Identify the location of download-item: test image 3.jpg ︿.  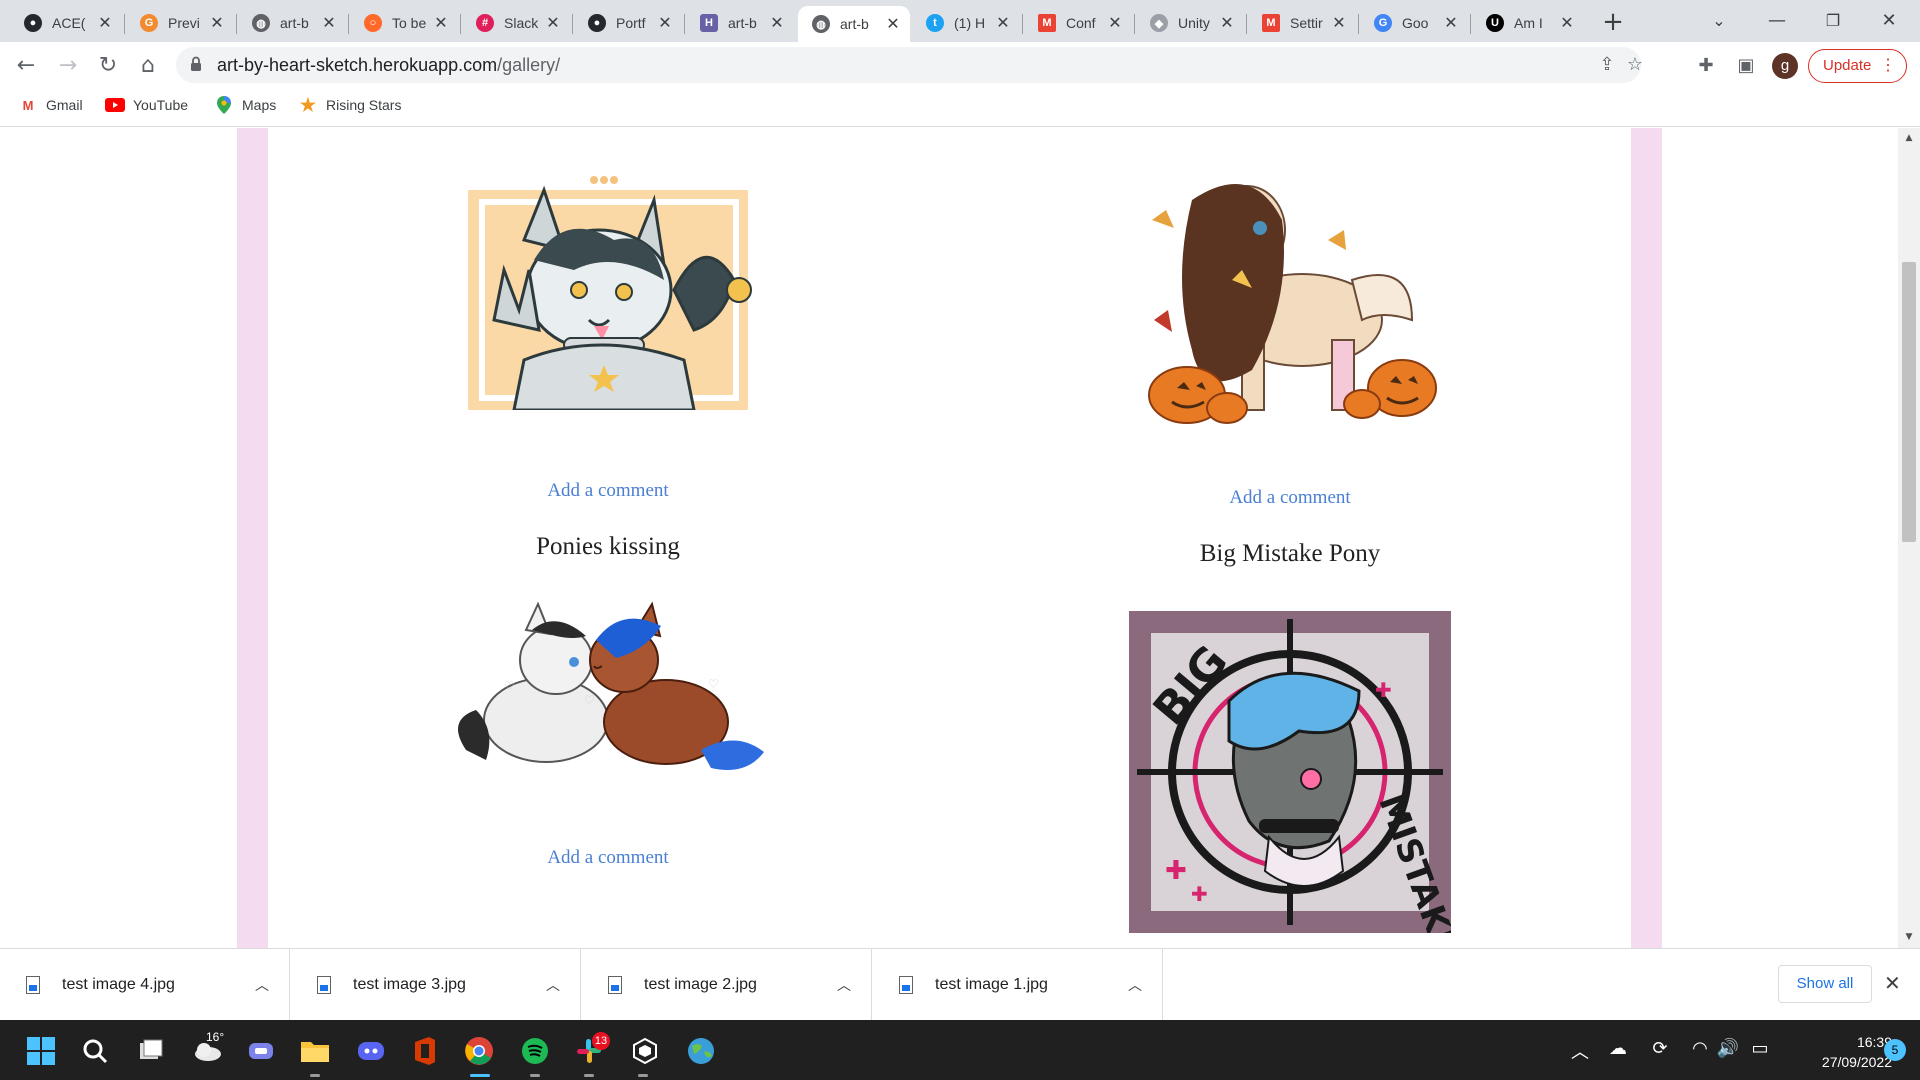
(436, 985).